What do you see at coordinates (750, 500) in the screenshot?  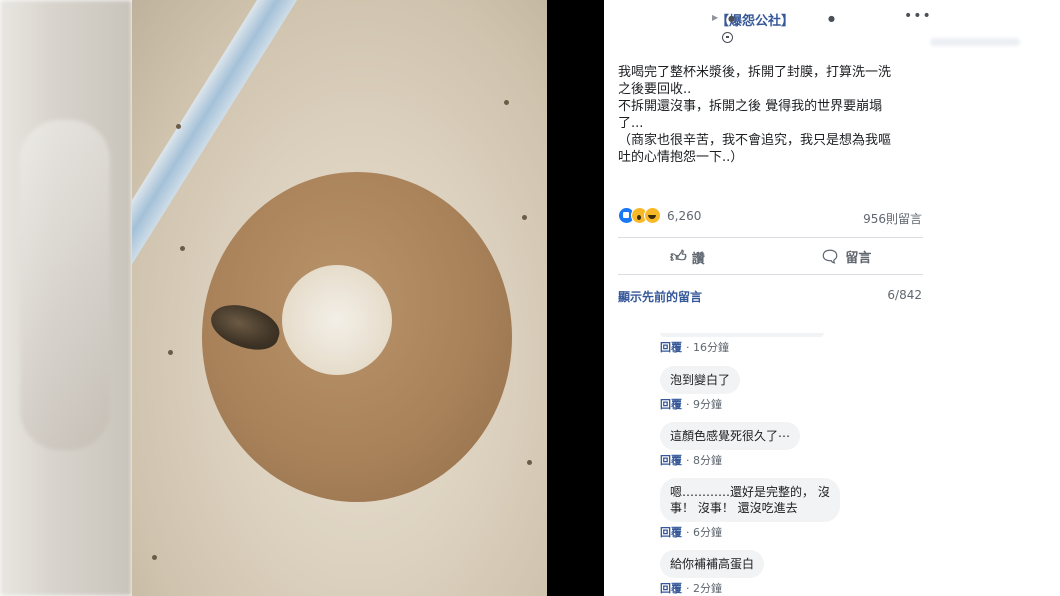 I see `comment-bubble: 嗯…………還好是完整的， 沒 事！ 沒事！ 還沒吃進去` at bounding box center [750, 500].